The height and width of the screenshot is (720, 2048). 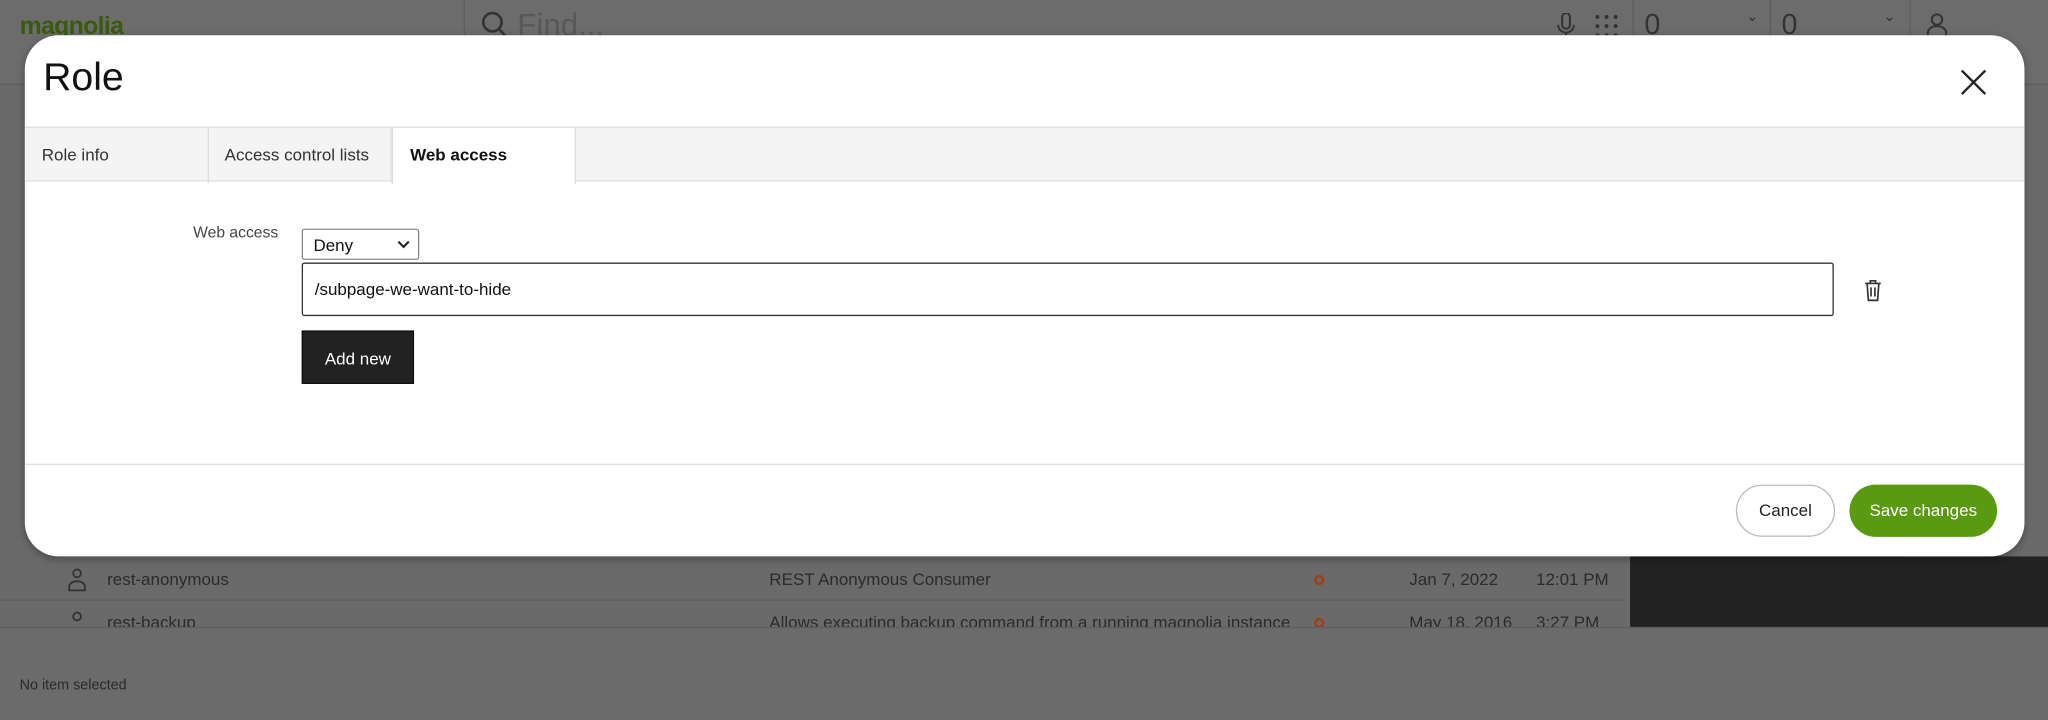 I want to click on web-access-label: Web access, so click(x=236, y=232).